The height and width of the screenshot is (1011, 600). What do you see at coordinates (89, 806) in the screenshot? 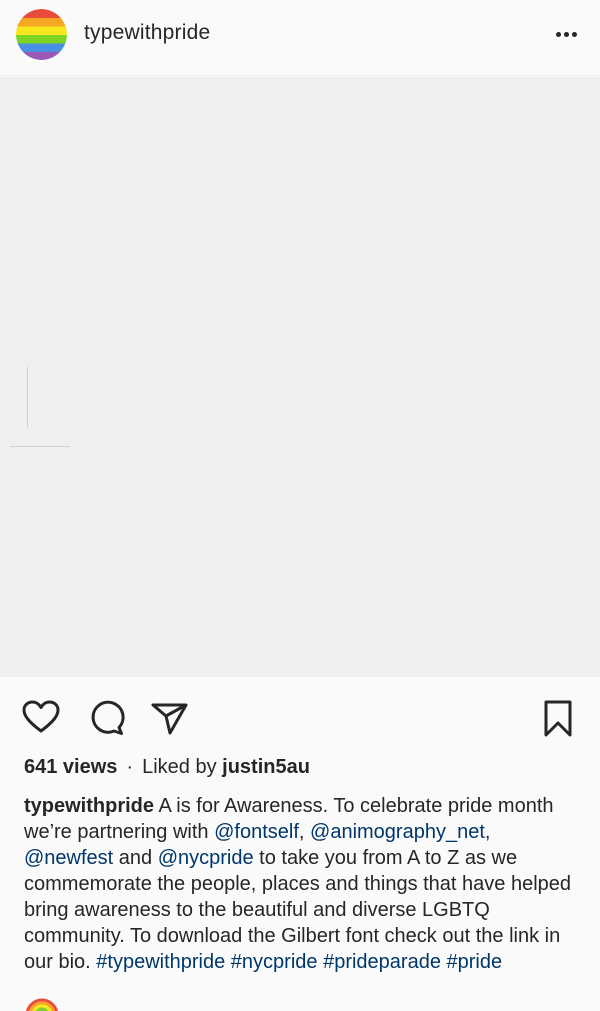
I see `caption-username: typewithpride` at bounding box center [89, 806].